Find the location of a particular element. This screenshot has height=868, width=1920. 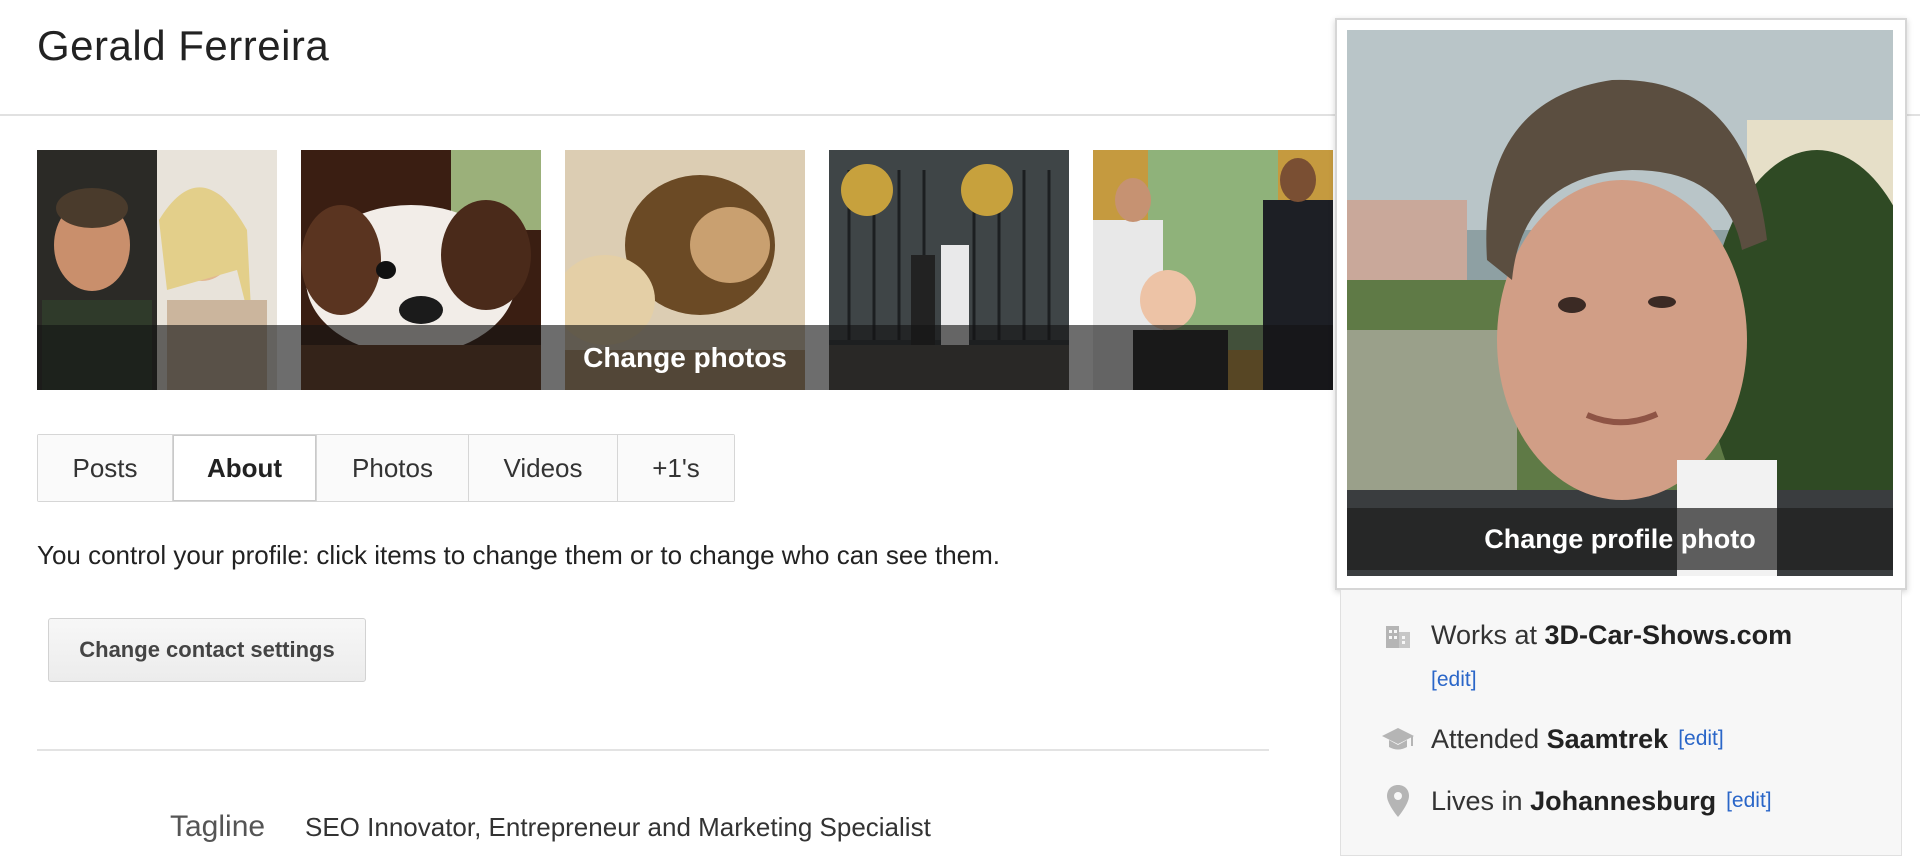

map-pin-icon is located at coordinates (1398, 801).